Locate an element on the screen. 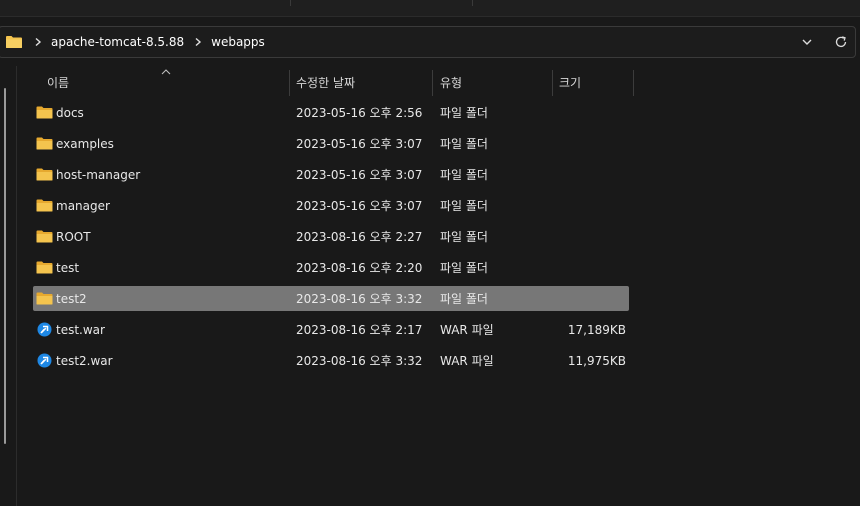  column-header-name-label: 이름 is located at coordinates (58, 82).